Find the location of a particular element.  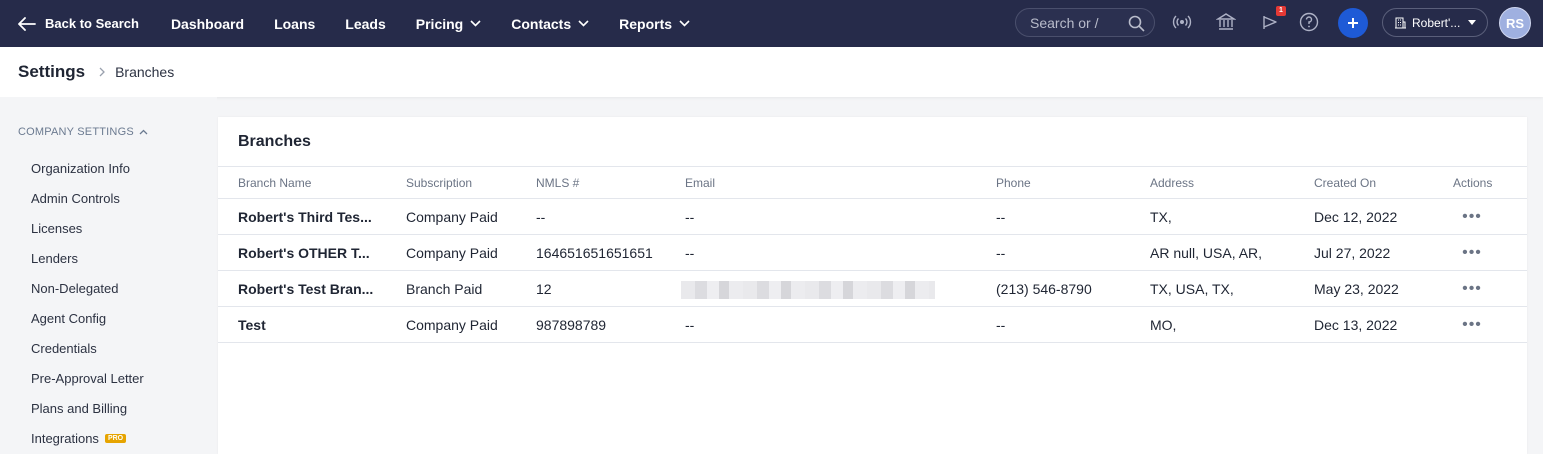

cell-email-redacted is located at coordinates (808, 290).